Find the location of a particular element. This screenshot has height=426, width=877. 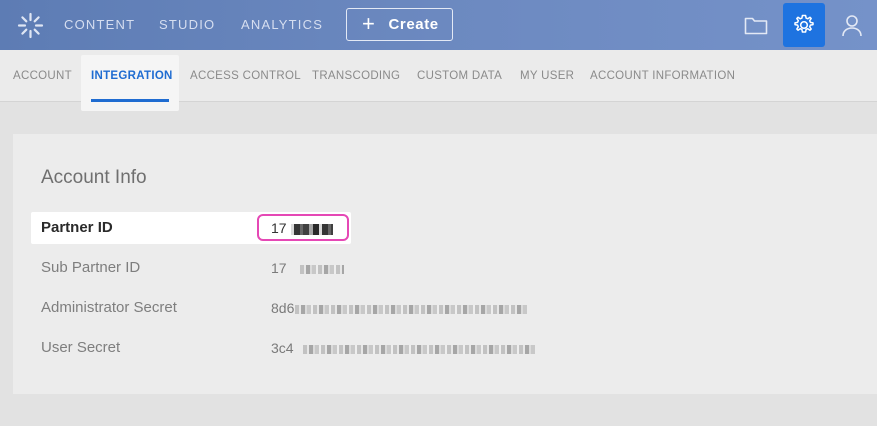

create-button-label: Create is located at coordinates (413, 24).